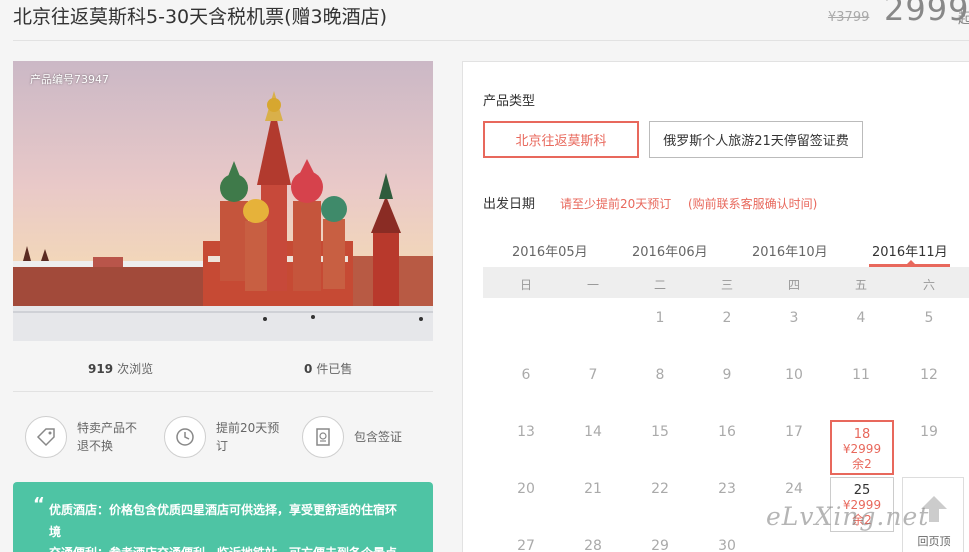  Describe the element at coordinates (308, 369) in the screenshot. I see `sold-count: 0` at that location.